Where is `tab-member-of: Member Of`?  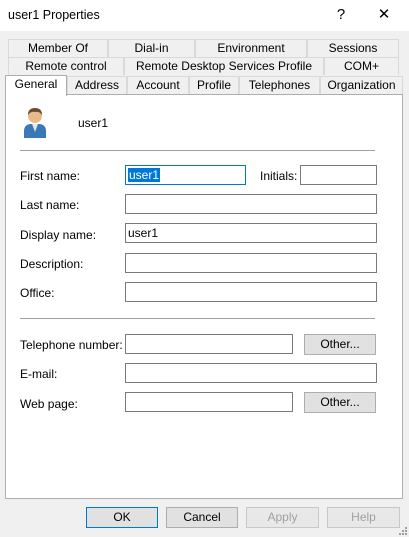
tab-member-of: Member Of is located at coordinates (58, 48).